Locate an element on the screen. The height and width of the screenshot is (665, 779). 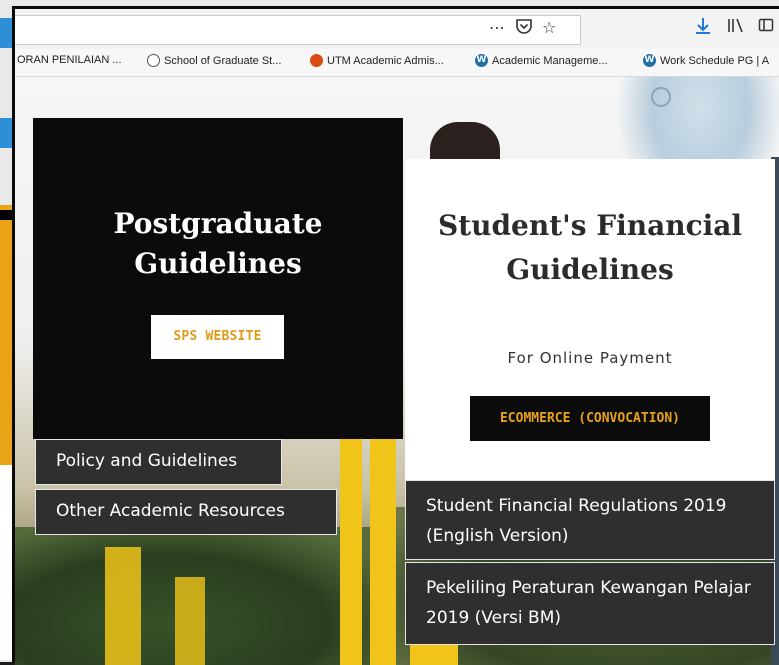
policy-guidelines-link: Policy and Guidelines is located at coordinates (158, 462).